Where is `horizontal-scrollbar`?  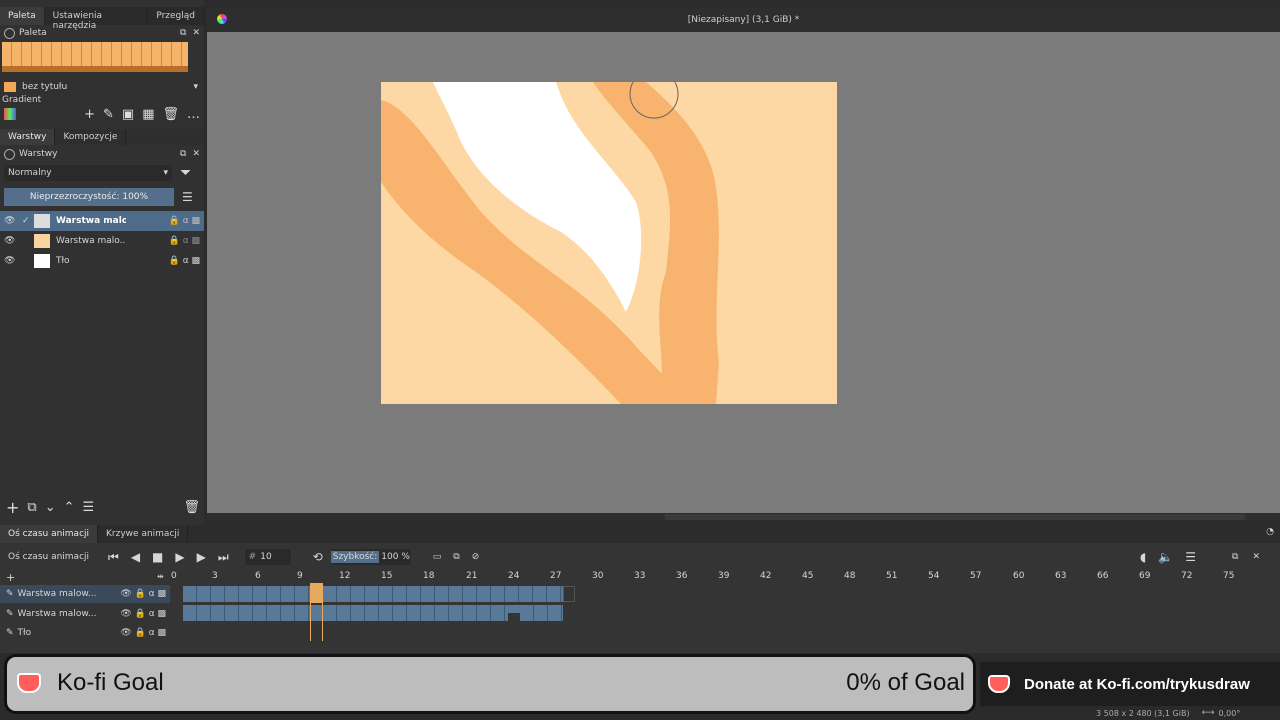
horizontal-scrollbar is located at coordinates (743, 517).